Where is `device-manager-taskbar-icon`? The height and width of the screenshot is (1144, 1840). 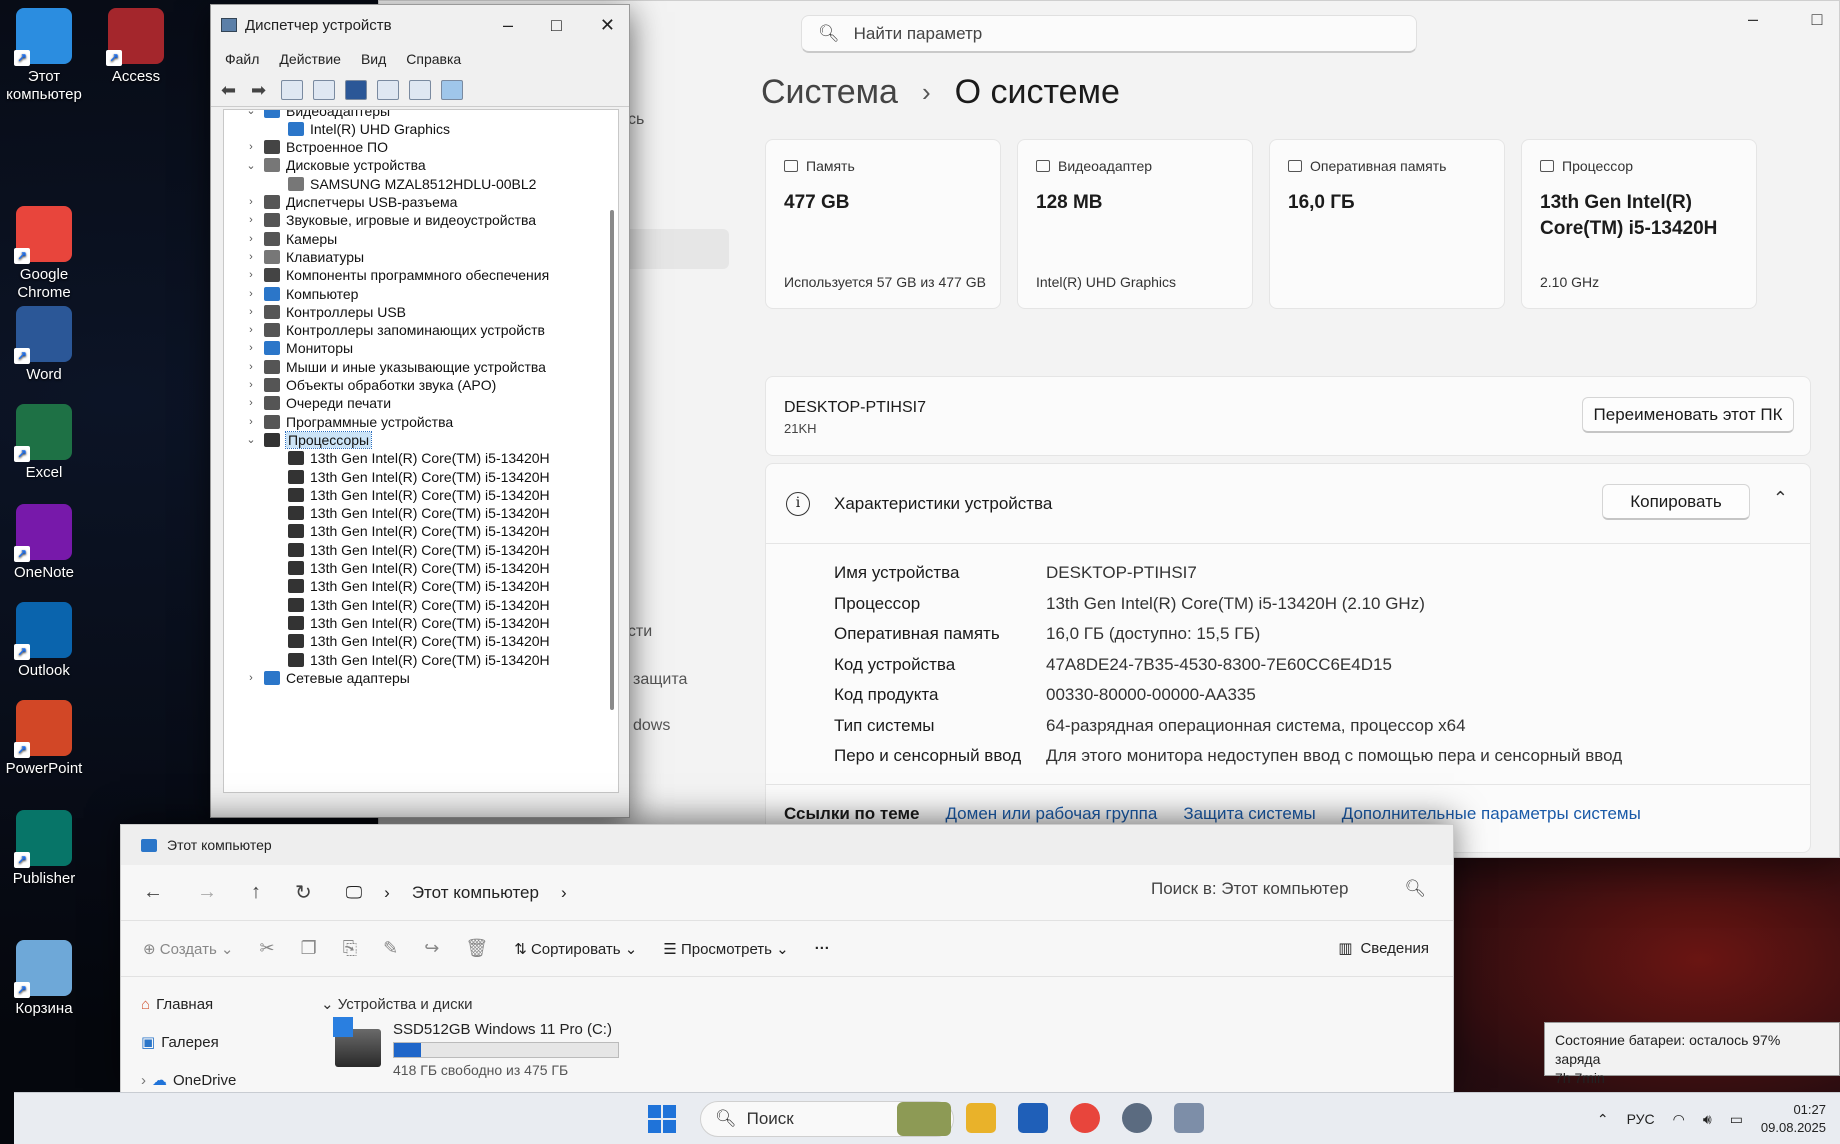
device-manager-taskbar-icon is located at coordinates (1189, 1118).